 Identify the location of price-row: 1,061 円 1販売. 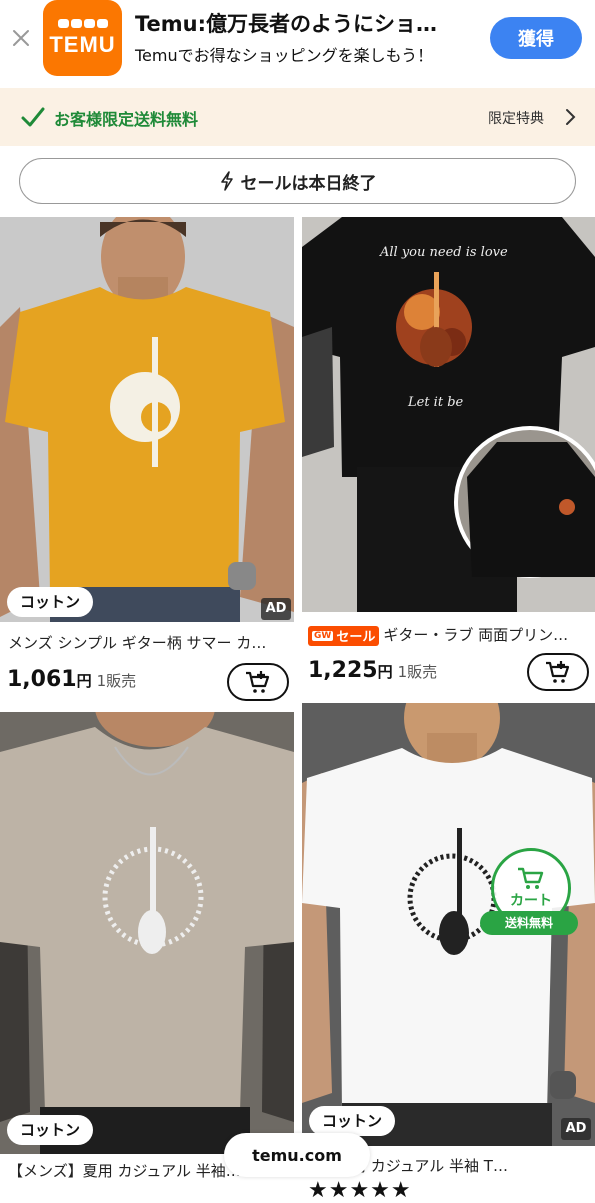
(71, 679).